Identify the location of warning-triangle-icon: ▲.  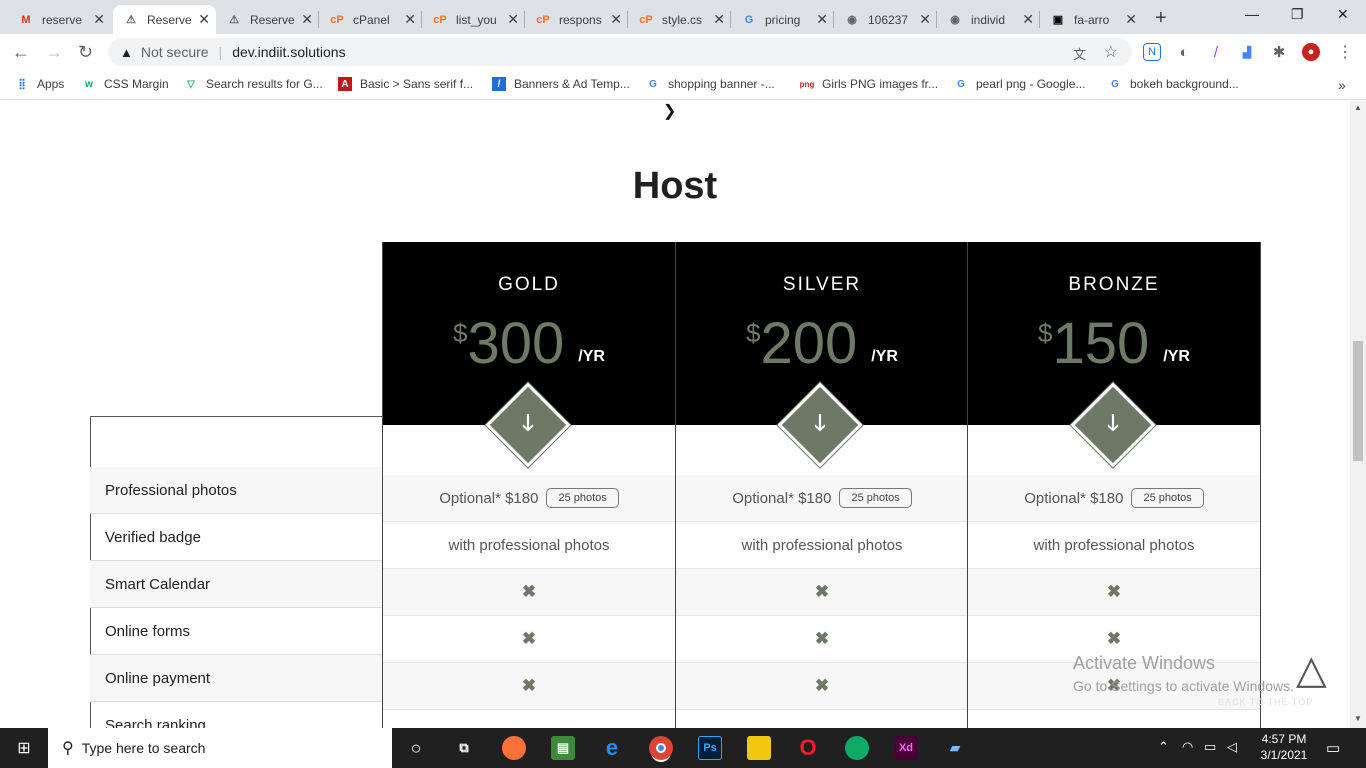
(126, 52).